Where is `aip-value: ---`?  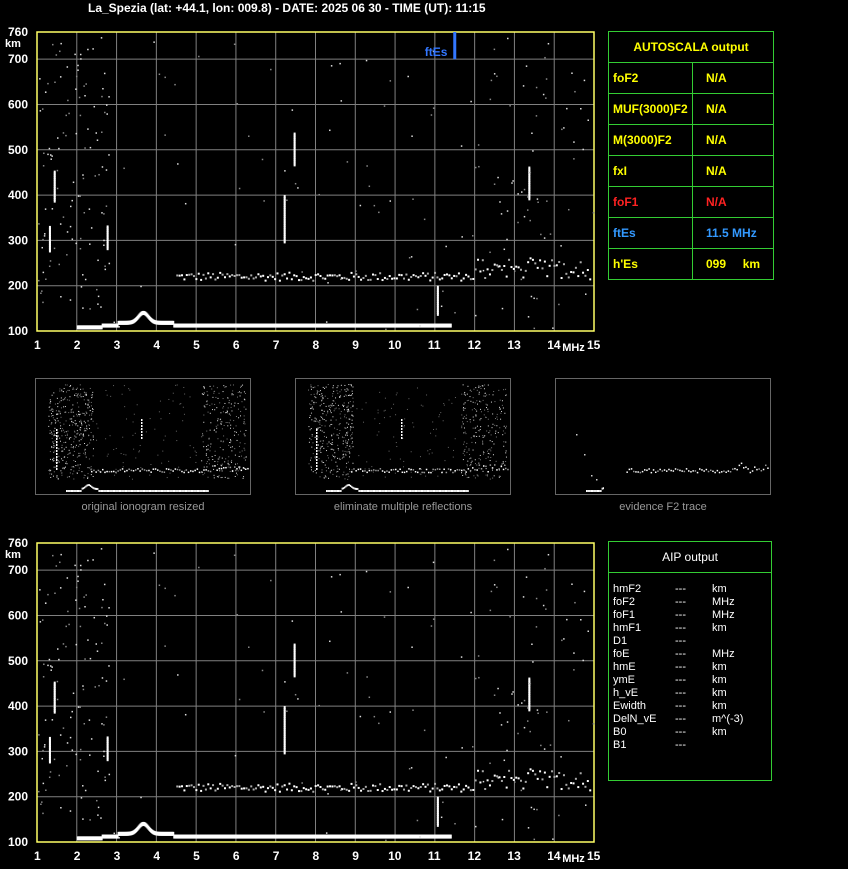 aip-value: --- is located at coordinates (680, 667).